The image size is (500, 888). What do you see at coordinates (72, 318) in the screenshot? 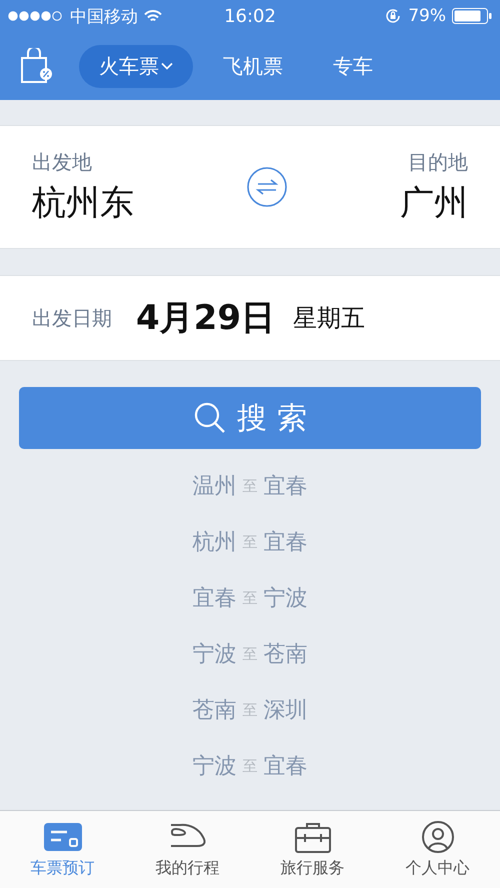
I see `date-label: 出发日期` at bounding box center [72, 318].